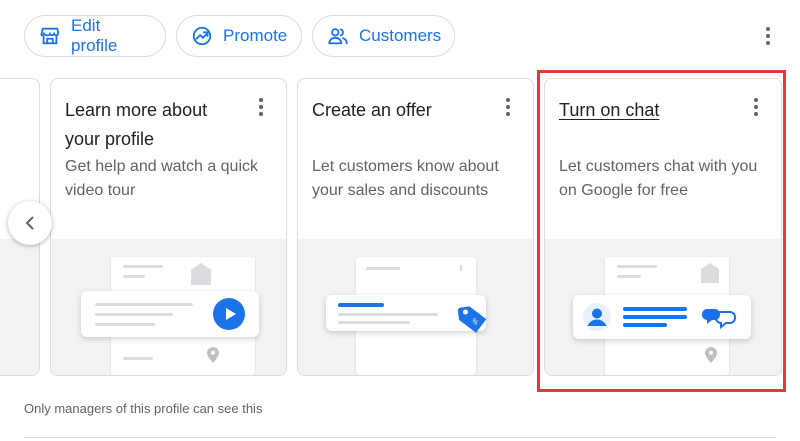  I want to click on offer-illustration: %, so click(415, 307).